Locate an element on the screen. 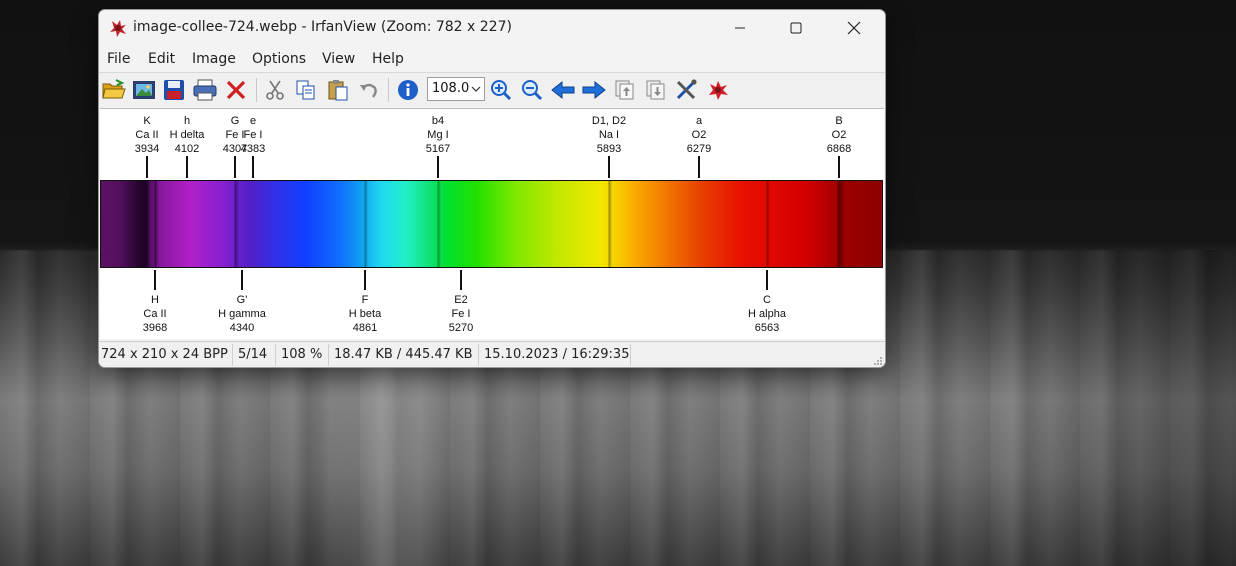 The height and width of the screenshot is (566, 1236). settings-icon is located at coordinates (686, 89).